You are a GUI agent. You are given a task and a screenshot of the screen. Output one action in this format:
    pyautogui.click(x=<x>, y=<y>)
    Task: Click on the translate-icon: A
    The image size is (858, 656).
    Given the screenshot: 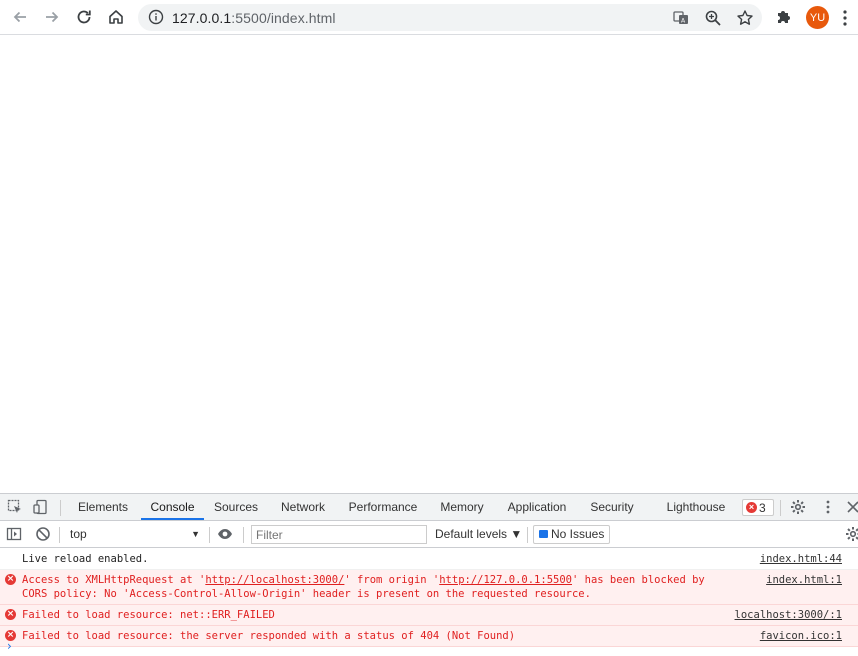 What is the action you would take?
    pyautogui.click(x=681, y=18)
    